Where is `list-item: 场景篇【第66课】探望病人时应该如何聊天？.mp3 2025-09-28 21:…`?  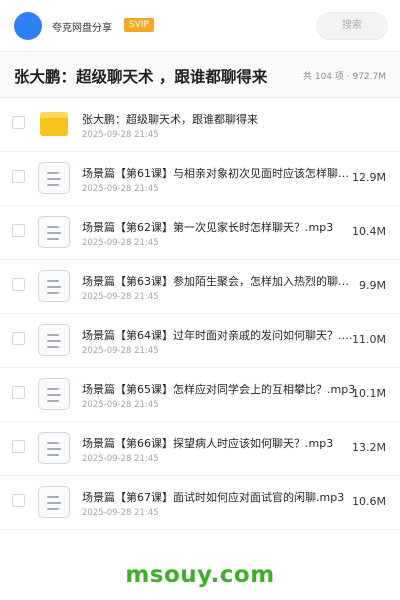 list-item: 场景篇【第66课】探望病人时应该如何聊天？.mp3 2025-09-28 21:… is located at coordinates (200, 449).